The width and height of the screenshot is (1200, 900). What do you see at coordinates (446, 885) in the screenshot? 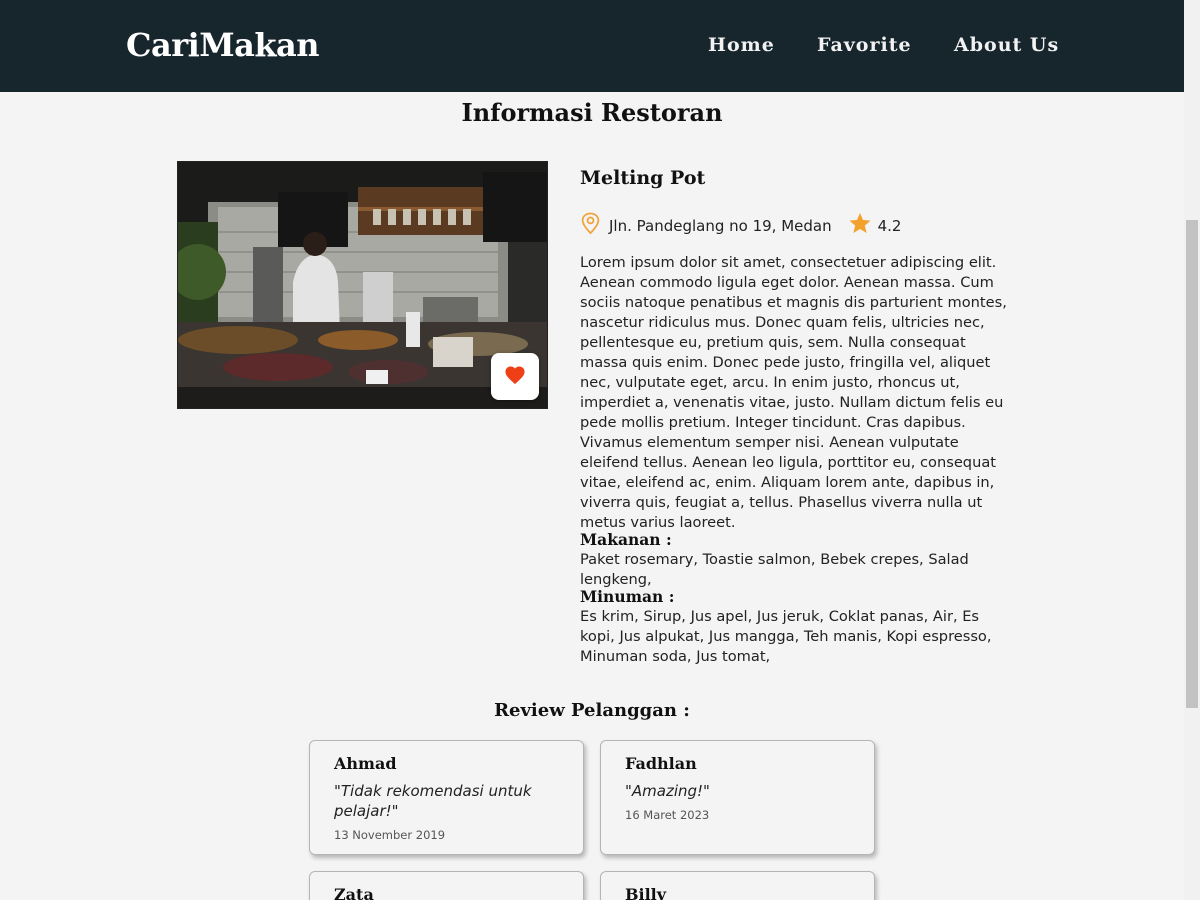
I see `review-card: Zata` at bounding box center [446, 885].